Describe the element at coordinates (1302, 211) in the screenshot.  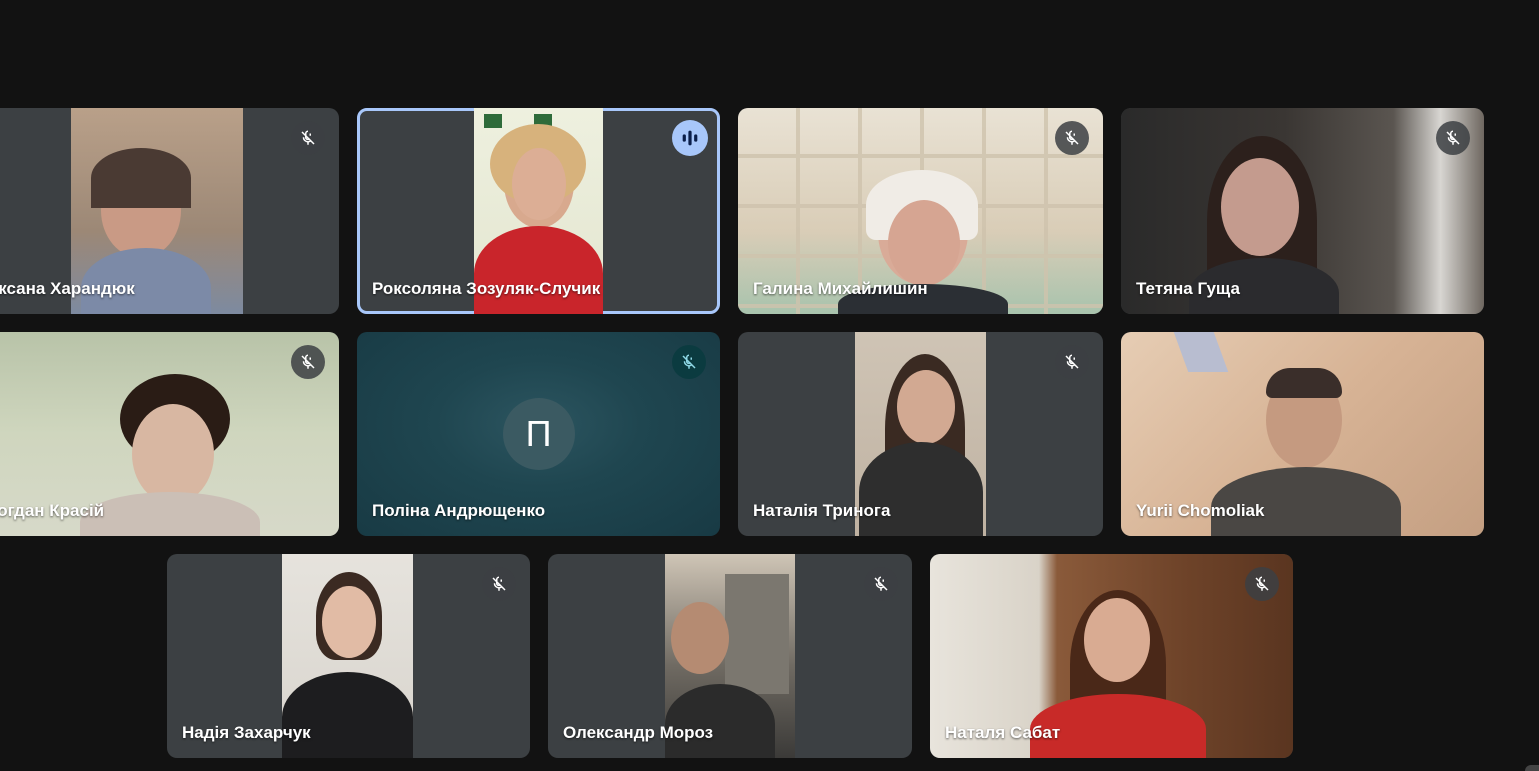
I see `participant-tile: Тетяна Гуща` at that location.